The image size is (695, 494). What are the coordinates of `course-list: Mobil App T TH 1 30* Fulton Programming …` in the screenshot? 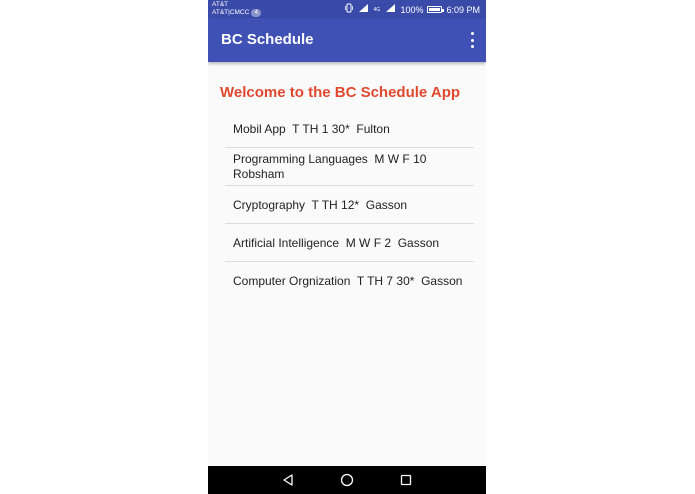 It's located at (349, 205).